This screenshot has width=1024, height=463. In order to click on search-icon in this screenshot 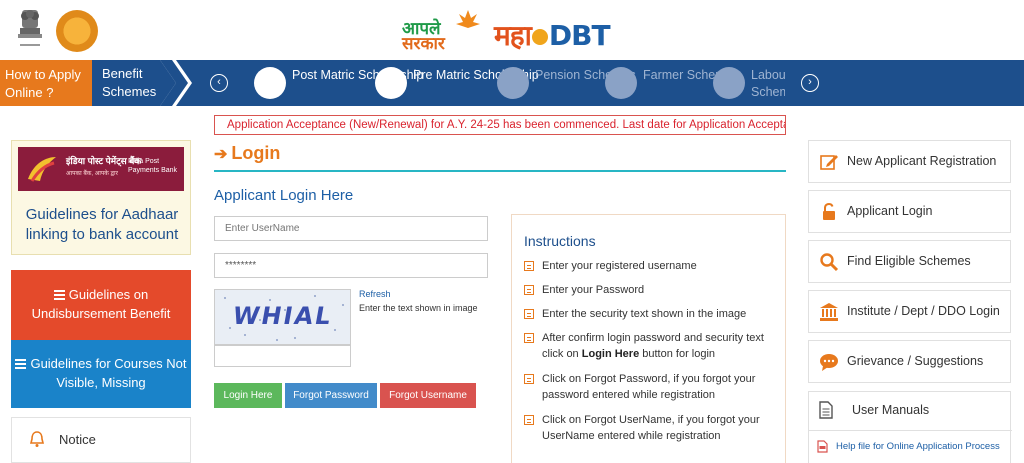, I will do `click(829, 262)`.